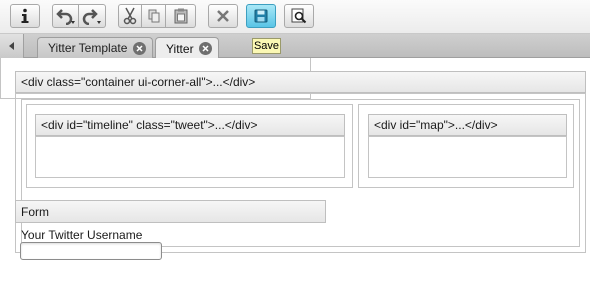 This screenshot has height=300, width=590. I want to click on username-input, so click(91, 251).